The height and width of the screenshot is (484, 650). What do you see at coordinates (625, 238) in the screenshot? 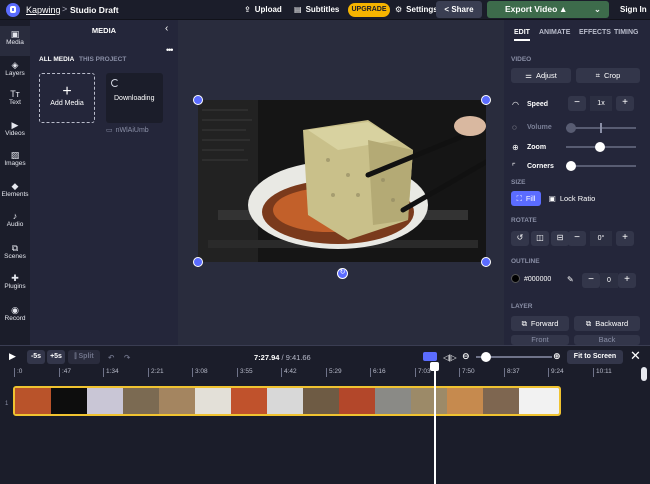
I see `rotate-increase-button: +` at bounding box center [625, 238].